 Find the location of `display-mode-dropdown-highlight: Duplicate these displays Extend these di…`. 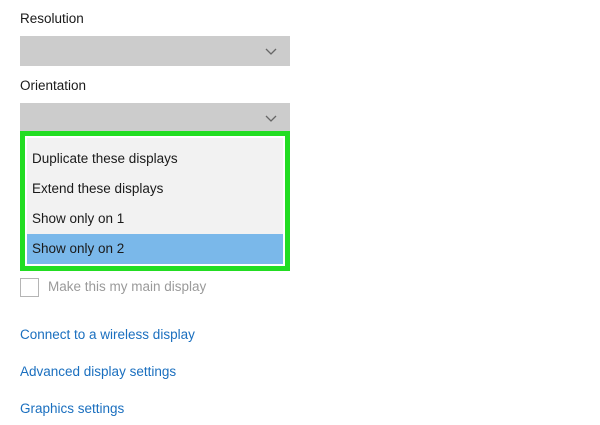

display-mode-dropdown-highlight: Duplicate these displays Extend these di… is located at coordinates (155, 201).